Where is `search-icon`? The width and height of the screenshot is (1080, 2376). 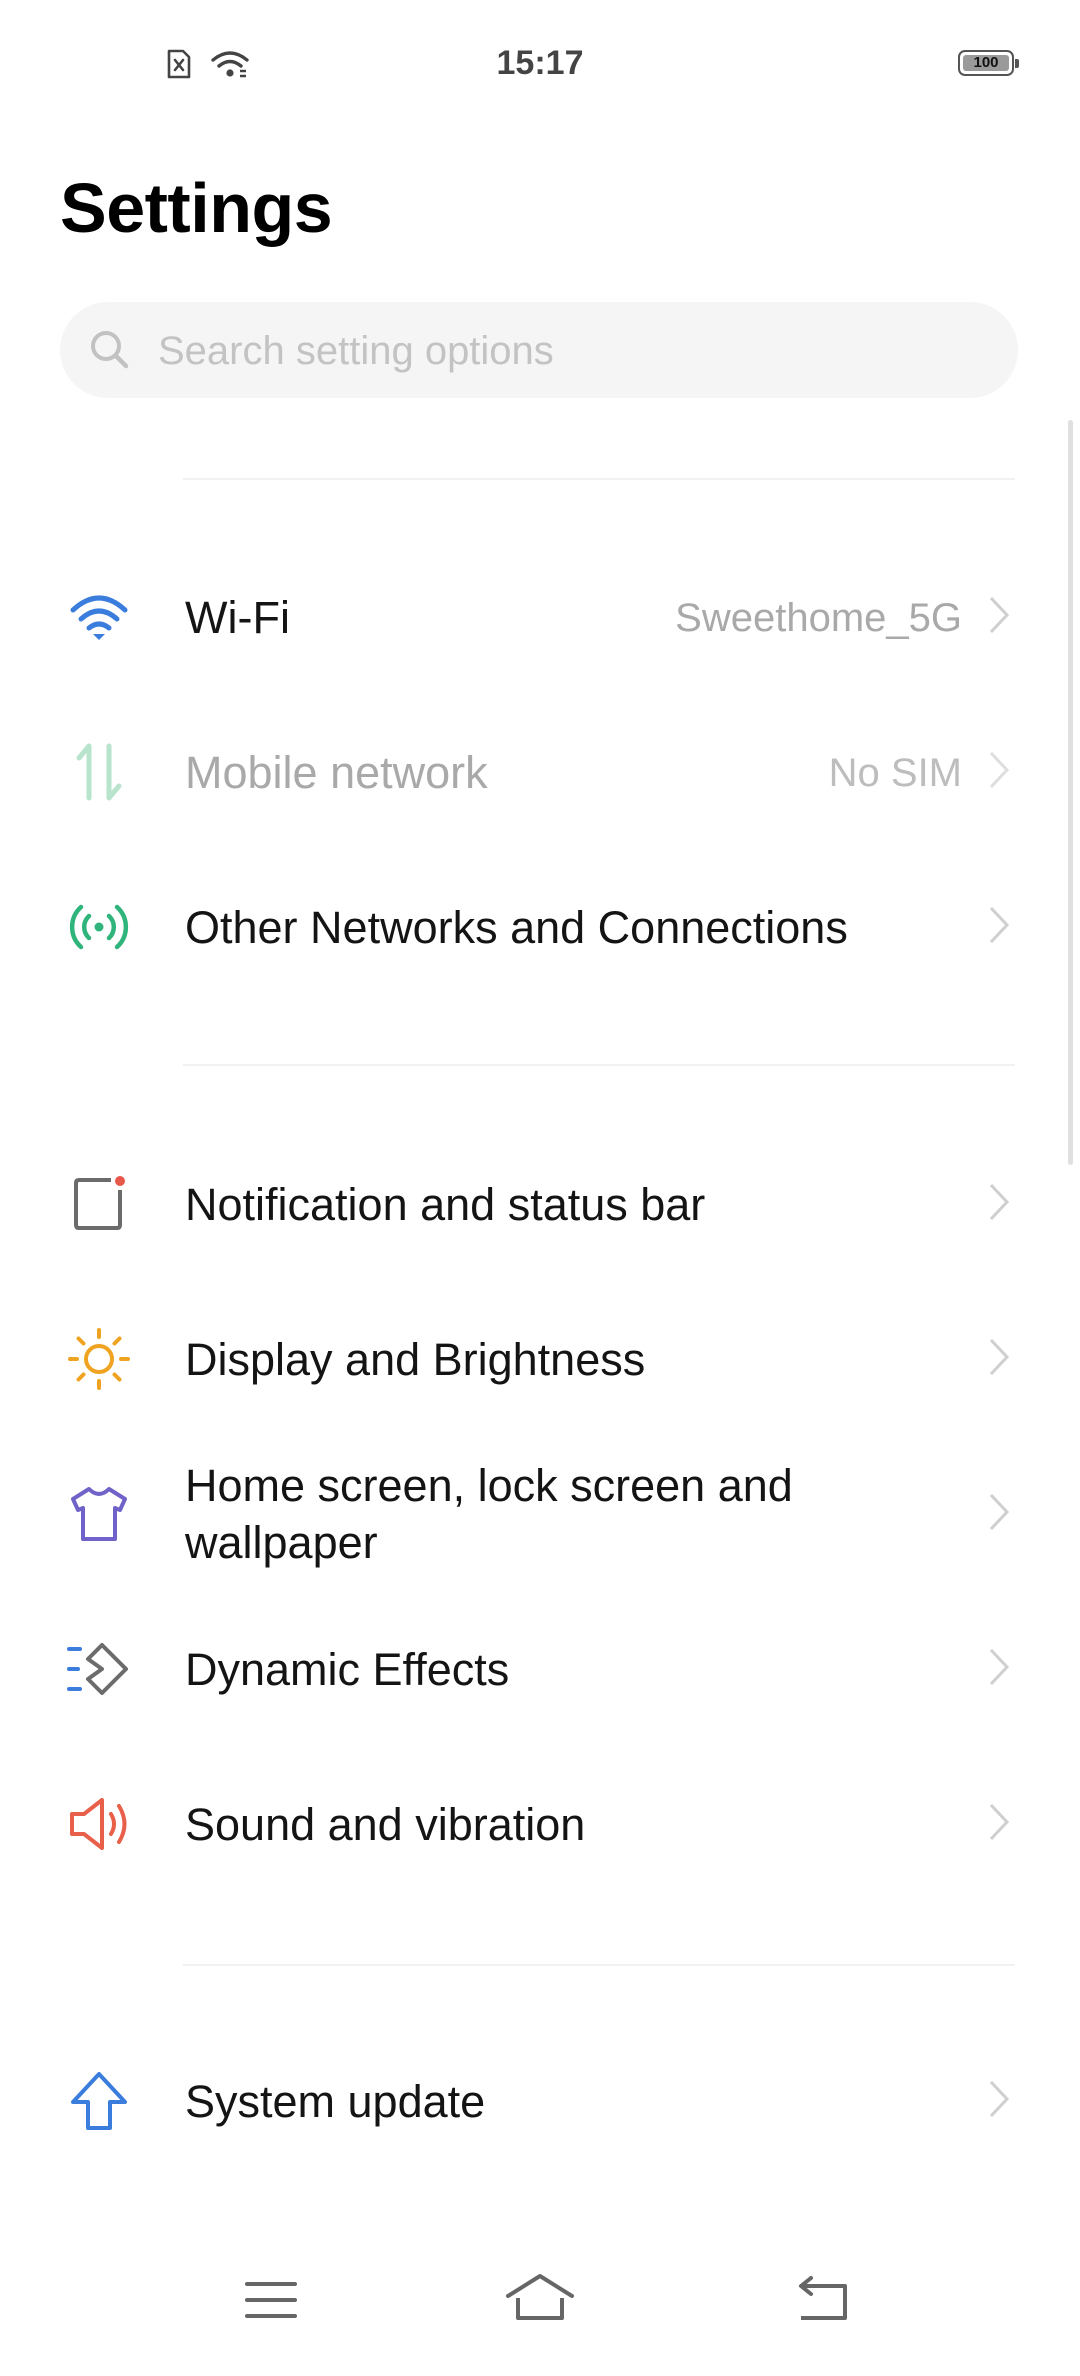 search-icon is located at coordinates (110, 350).